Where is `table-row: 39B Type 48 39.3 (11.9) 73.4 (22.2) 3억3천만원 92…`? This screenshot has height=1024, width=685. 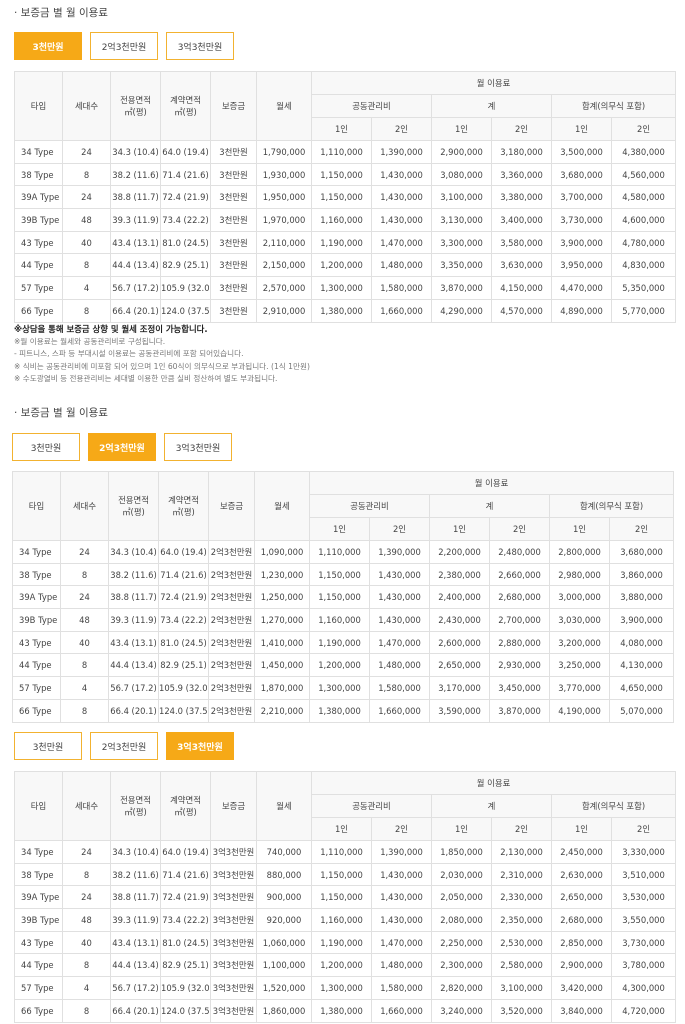
table-row: 39B Type 48 39.3 (11.9) 73.4 (22.2) 3억3천만원 92… is located at coordinates (345, 920).